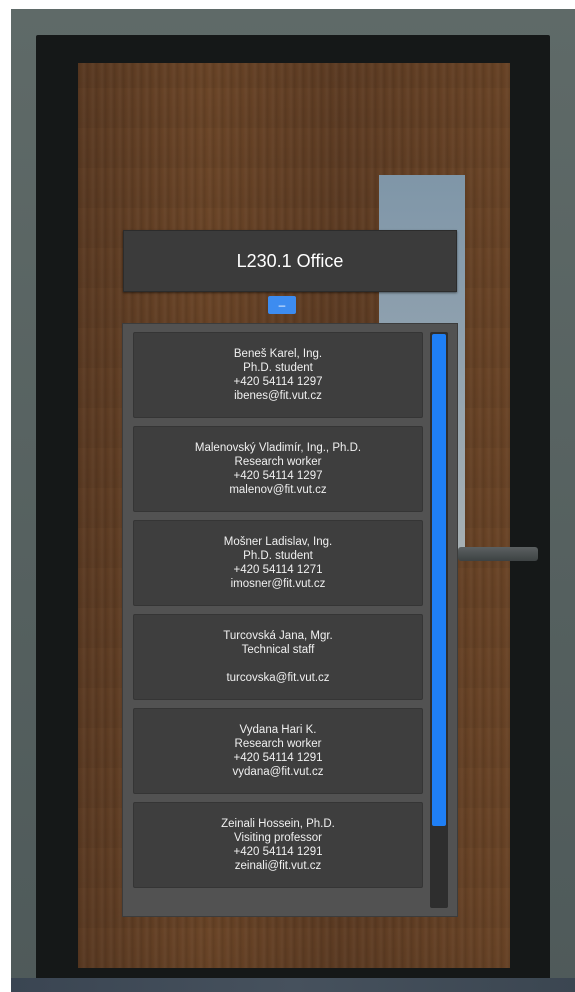 The height and width of the screenshot is (992, 575). What do you see at coordinates (278, 396) in the screenshot?
I see `contact-email: ibenes@fit.vut.cz` at bounding box center [278, 396].